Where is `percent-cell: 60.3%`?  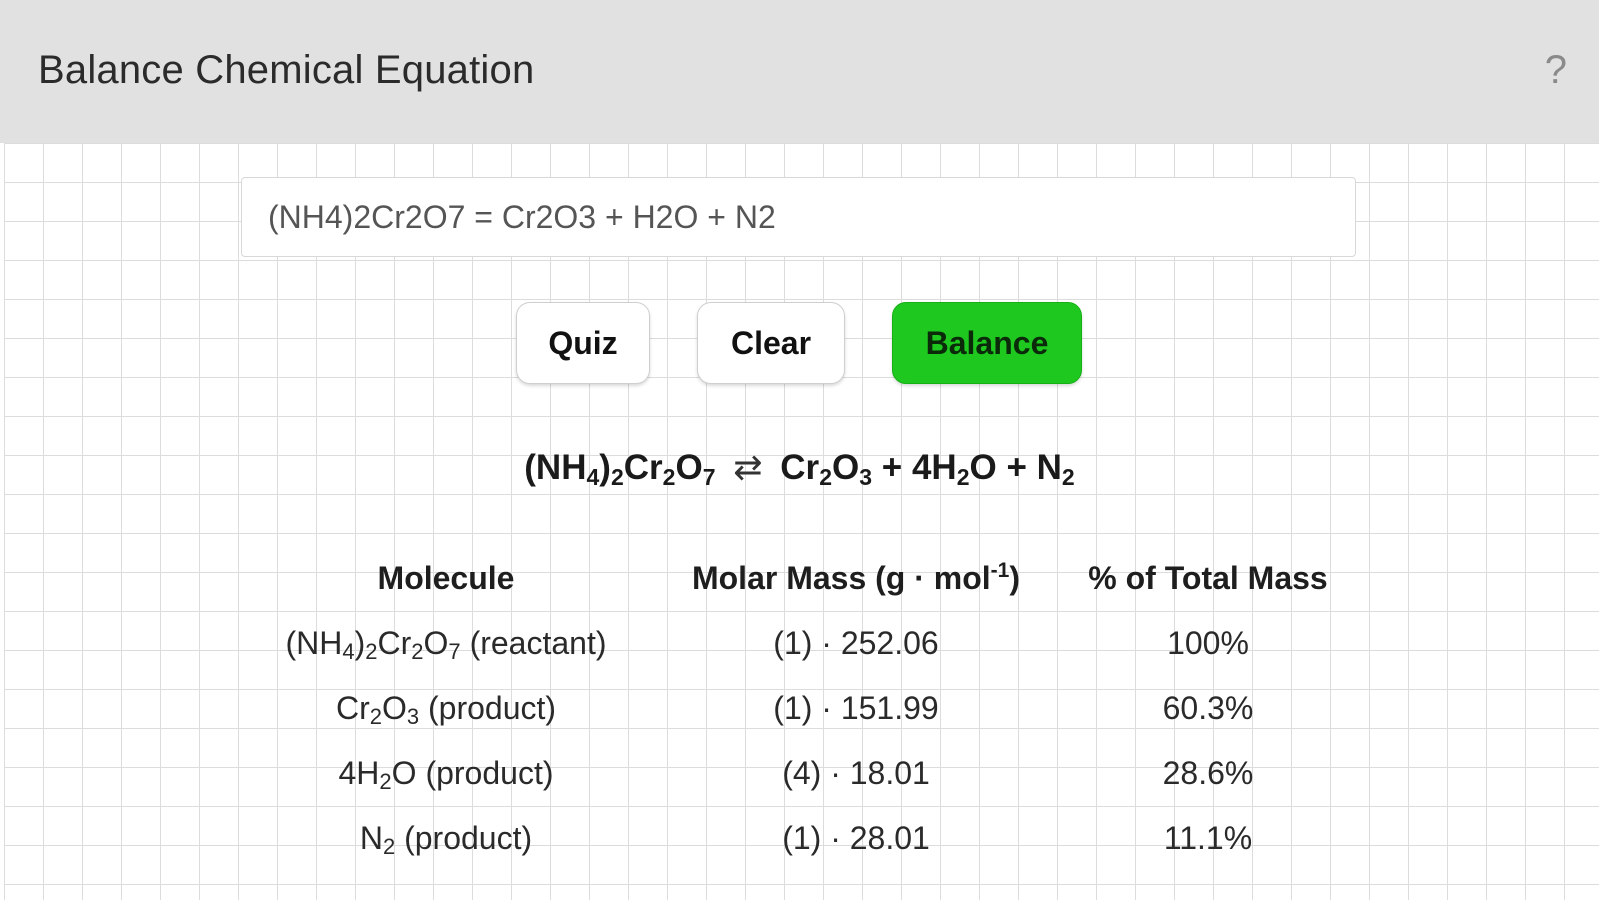 percent-cell: 60.3% is located at coordinates (1208, 708).